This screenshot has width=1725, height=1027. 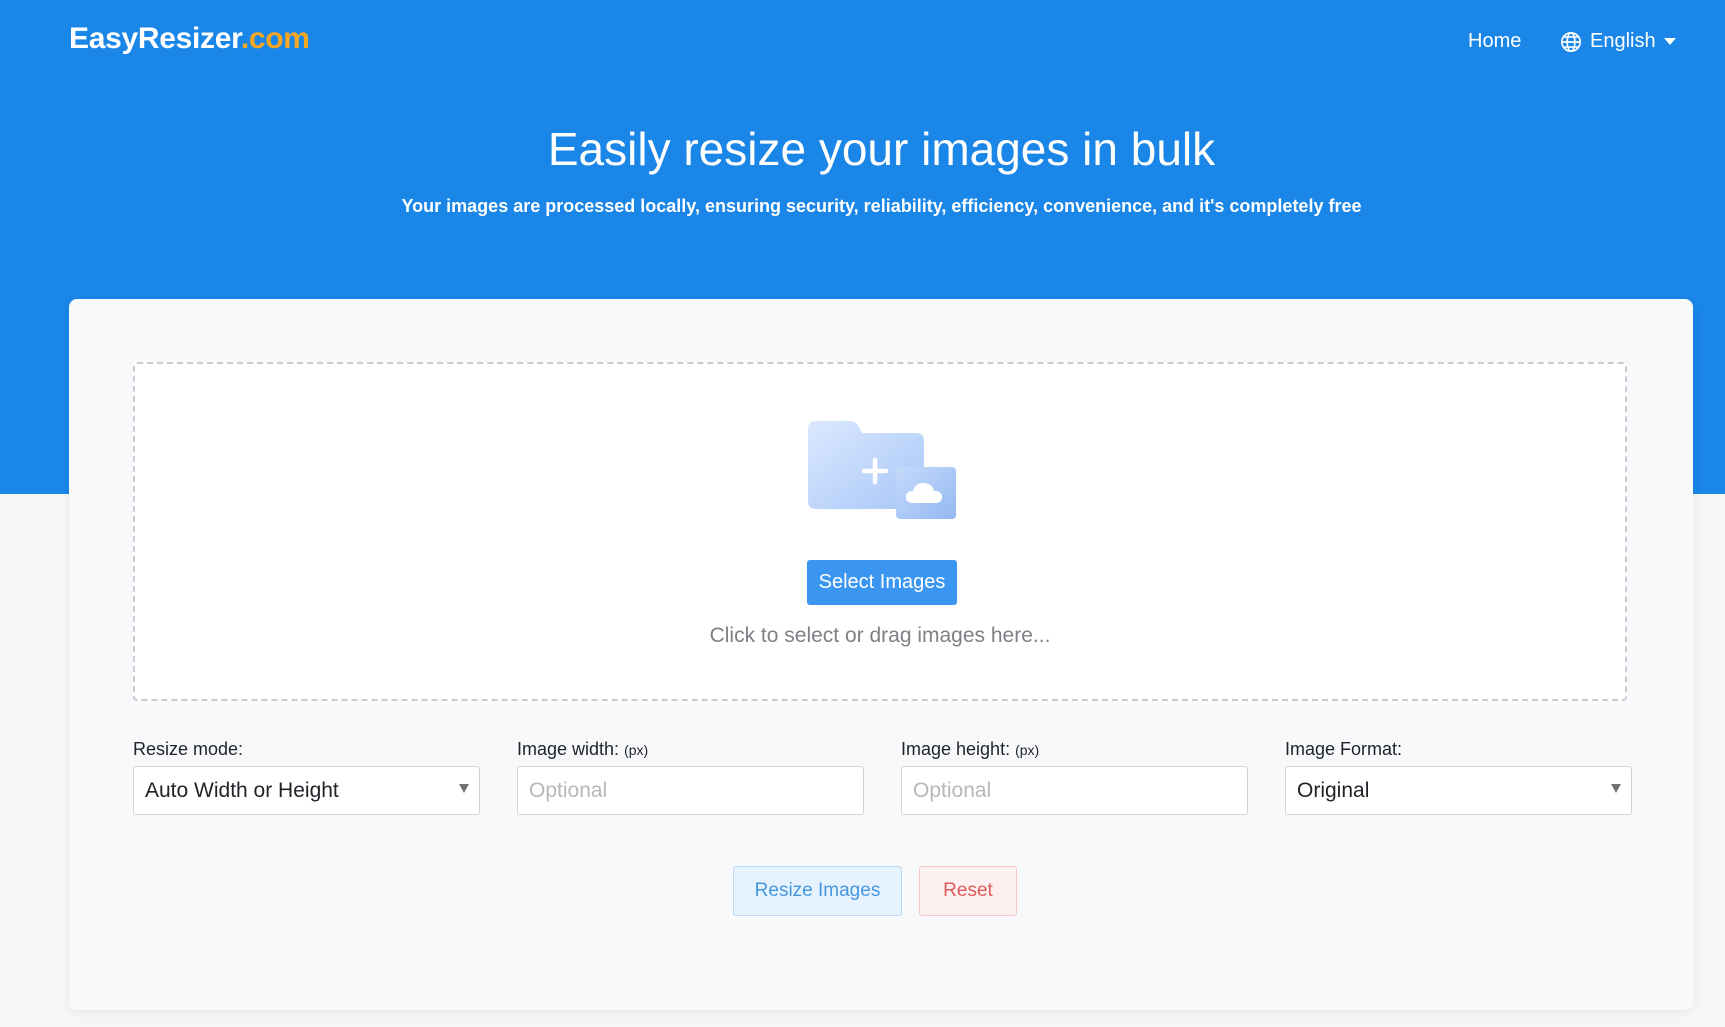 I want to click on select-images-button: Select Images, so click(x=882, y=582).